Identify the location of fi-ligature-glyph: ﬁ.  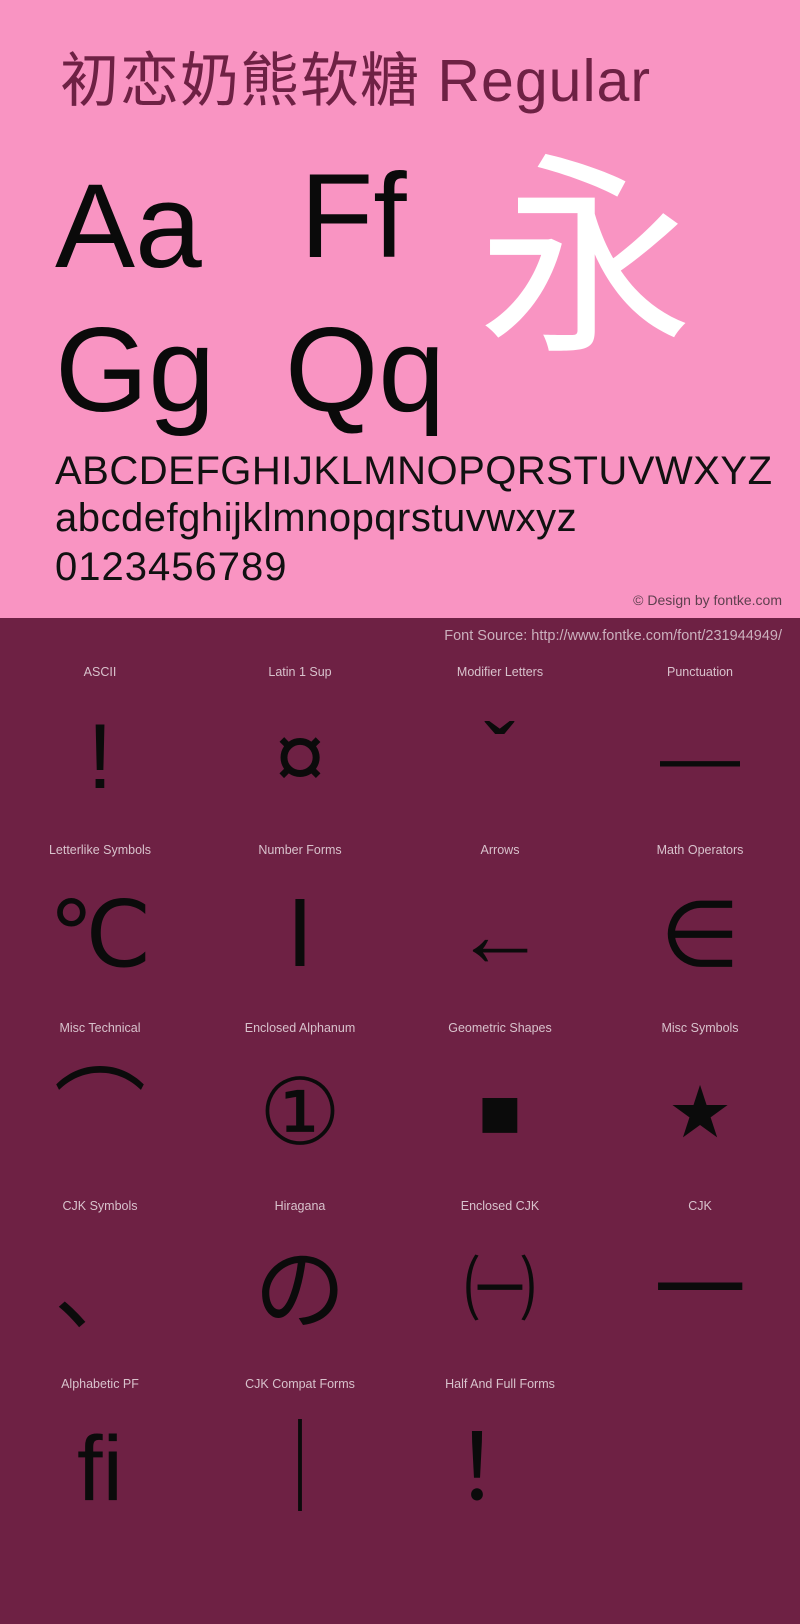
(100, 1469).